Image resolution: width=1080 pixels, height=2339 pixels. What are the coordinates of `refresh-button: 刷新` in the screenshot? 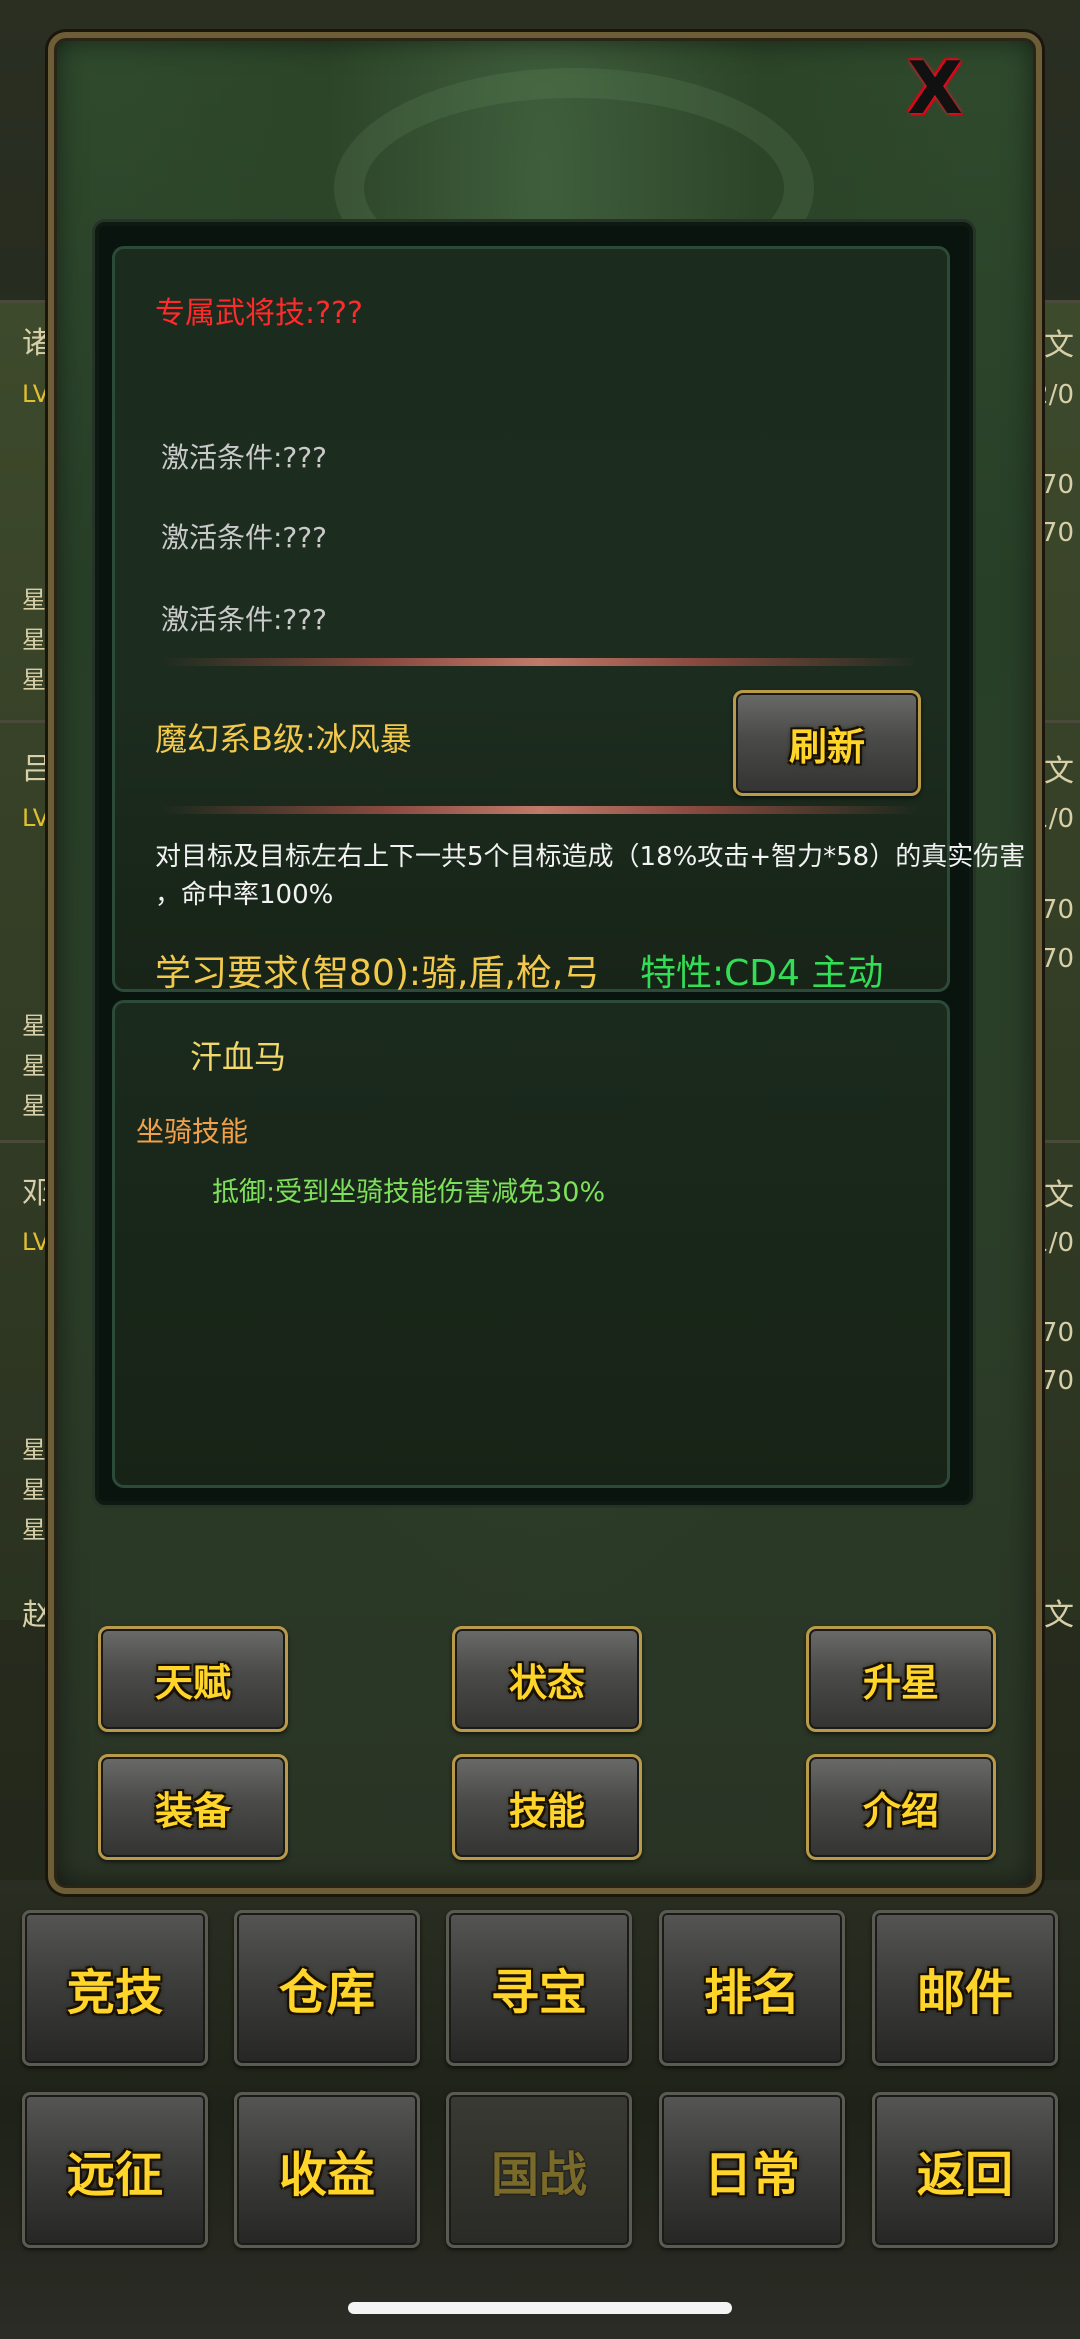 It's located at (827, 743).